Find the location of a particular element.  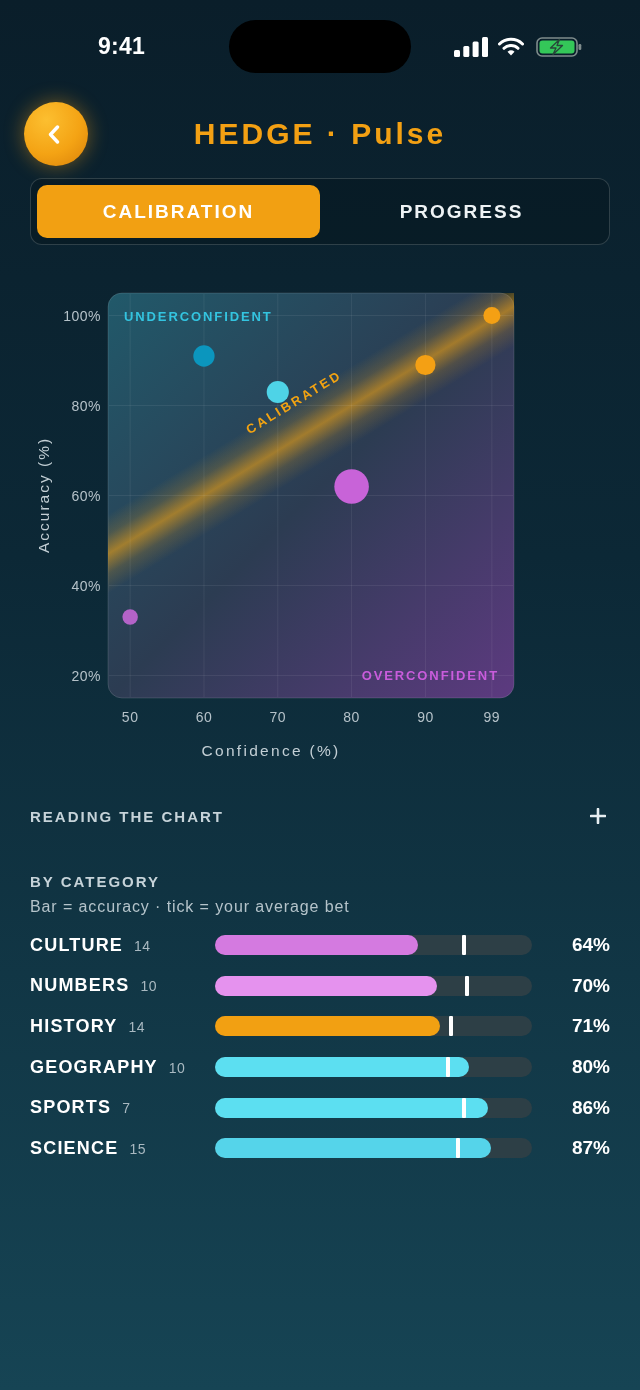

y-tick-label: 40% is located at coordinates (86, 585).